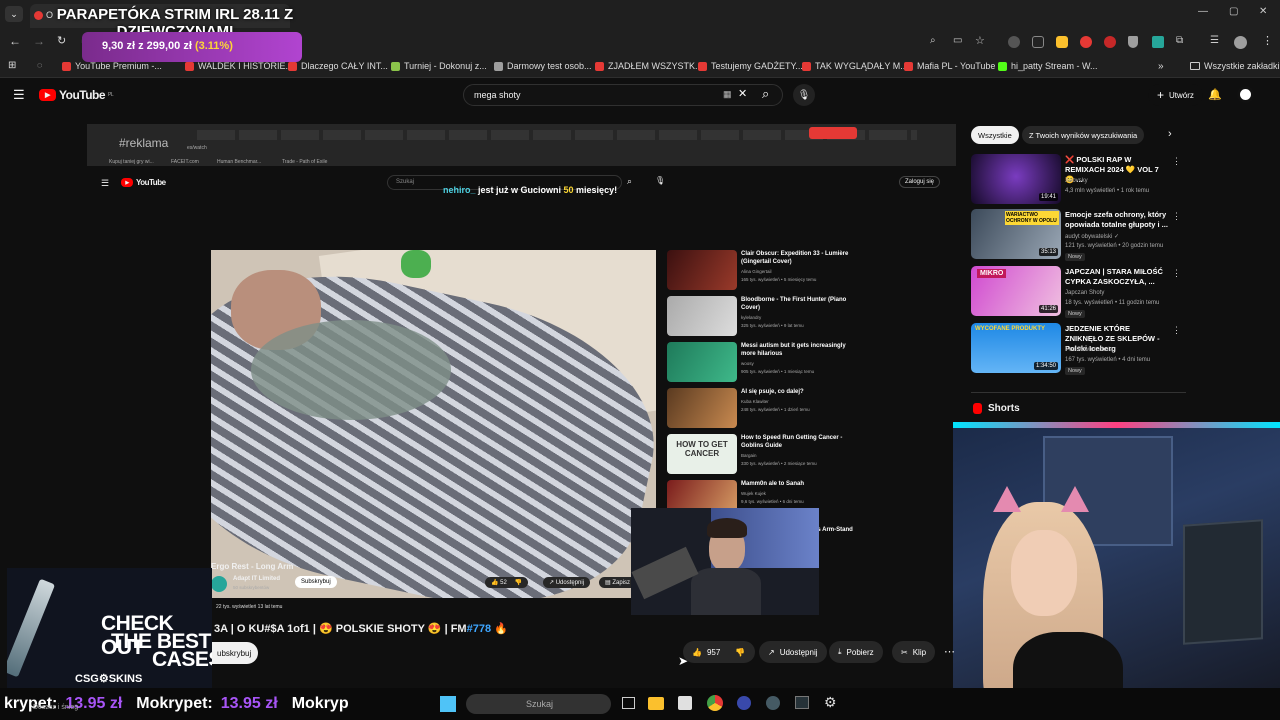 This screenshot has height=720, width=1280. What do you see at coordinates (1203, 11) in the screenshot?
I see `minimize-icon: —` at bounding box center [1203, 11].